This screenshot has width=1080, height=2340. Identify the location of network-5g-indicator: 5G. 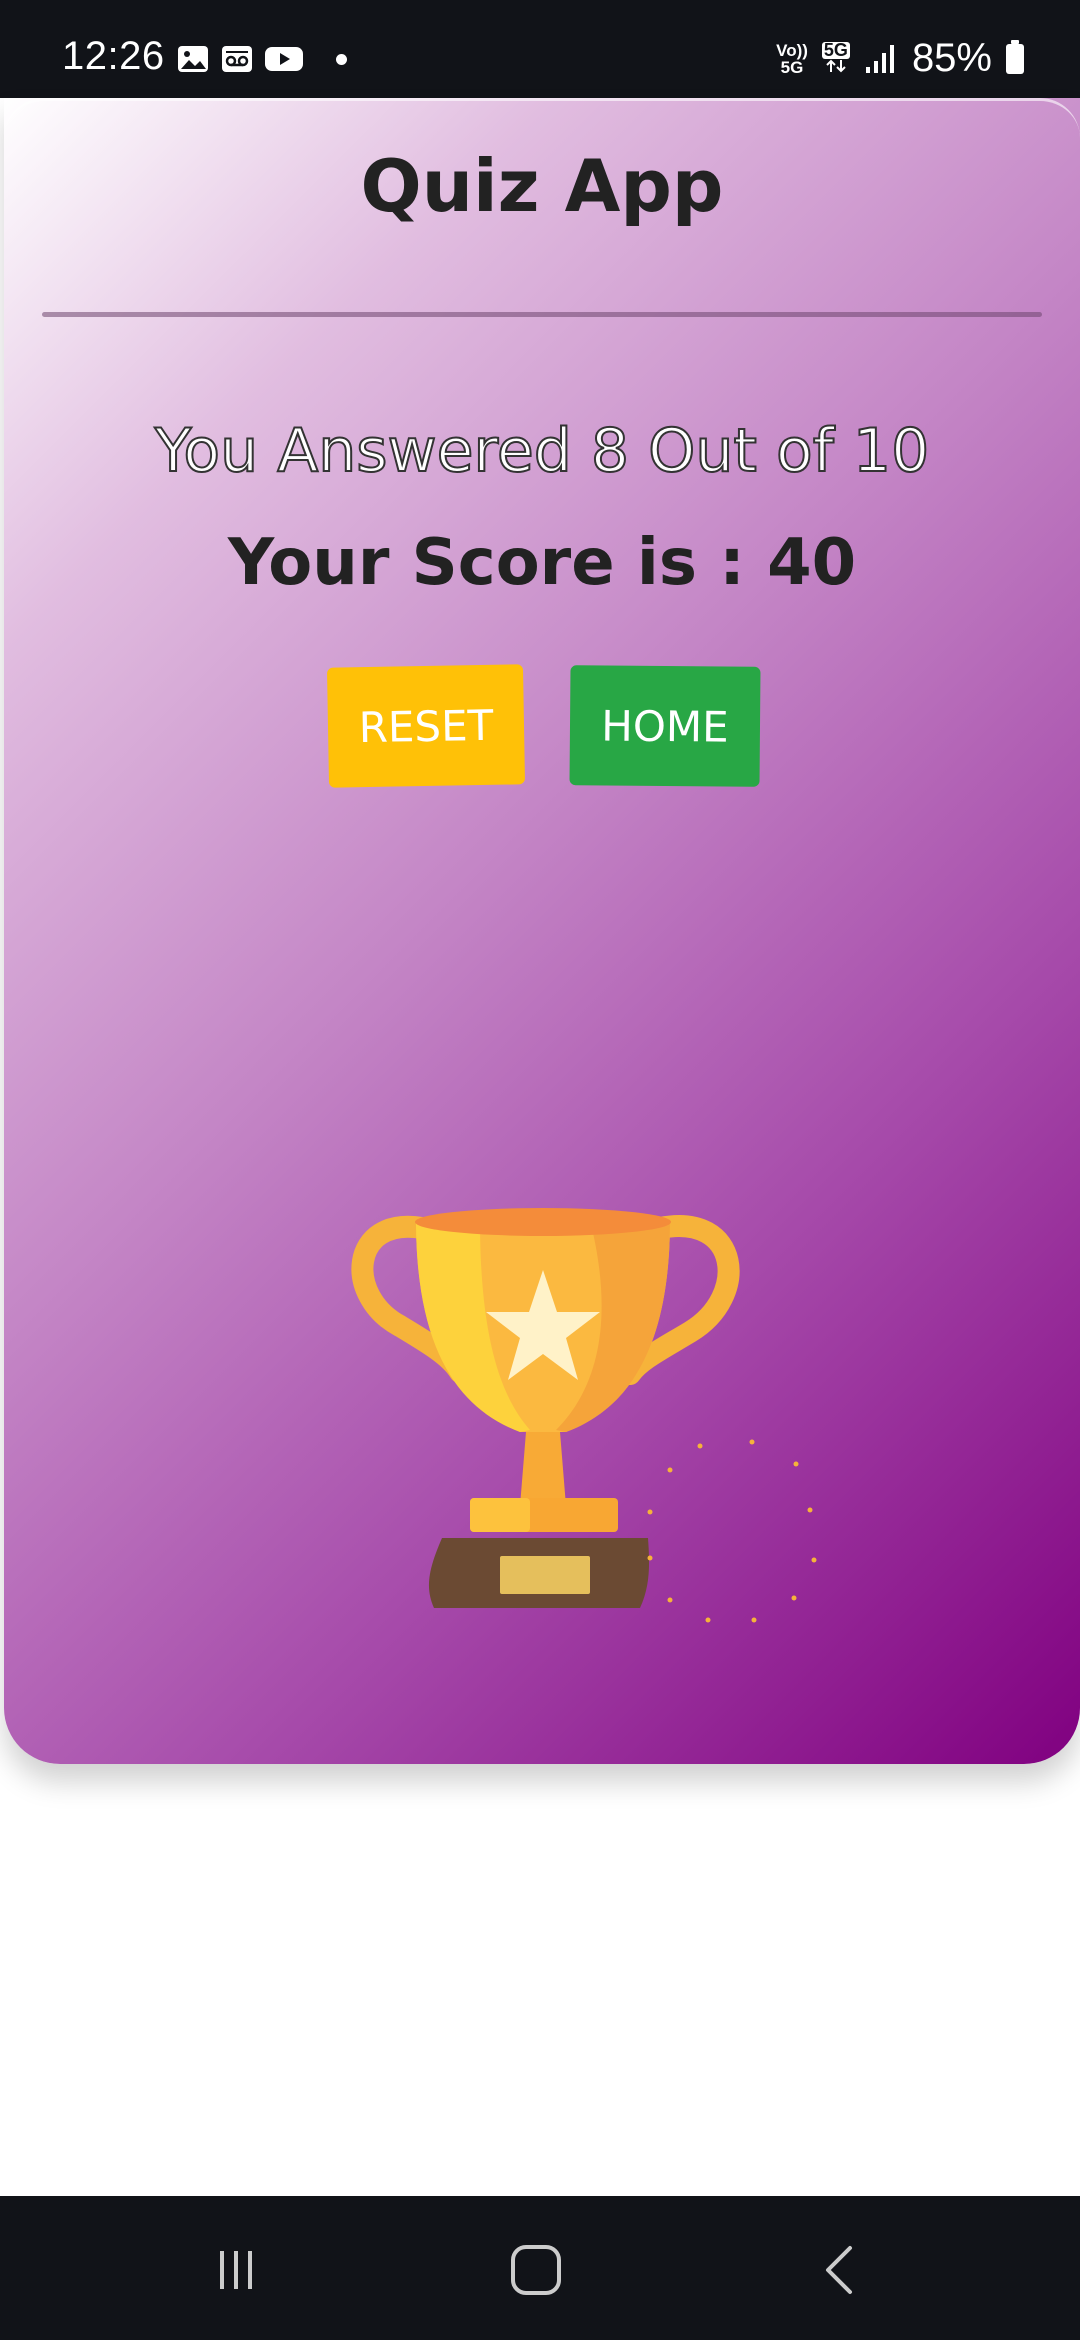
(835, 57).